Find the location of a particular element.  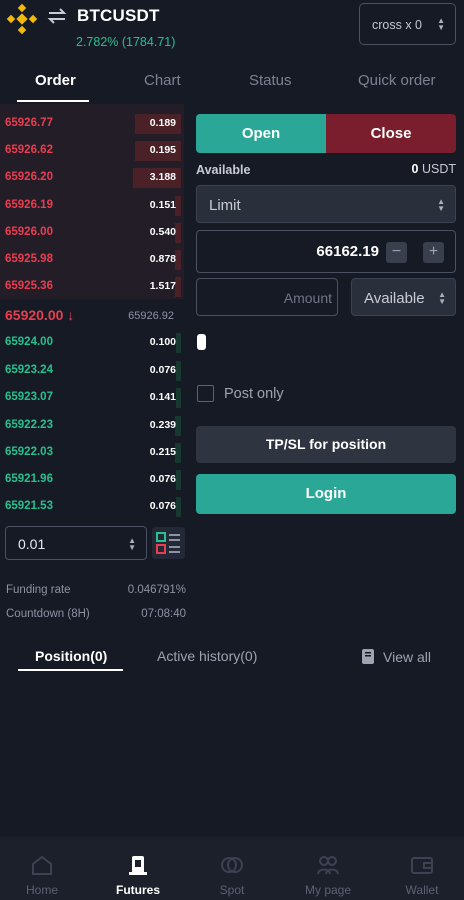

binance-logo-icon is located at coordinates (22, 19).